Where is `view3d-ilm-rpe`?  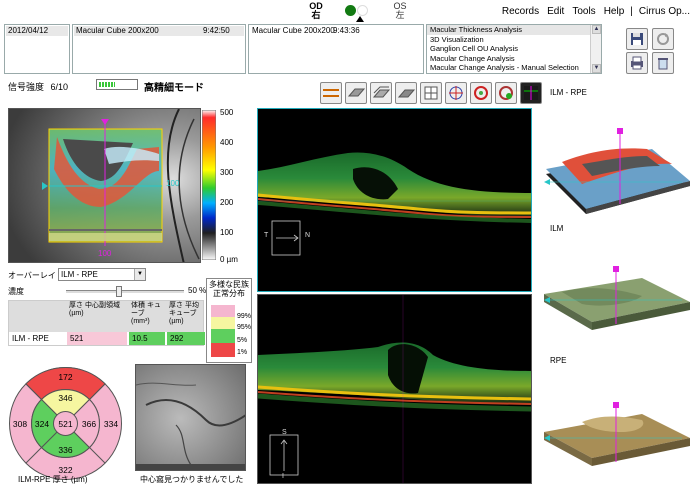 view3d-ilm-rpe is located at coordinates (617, 174).